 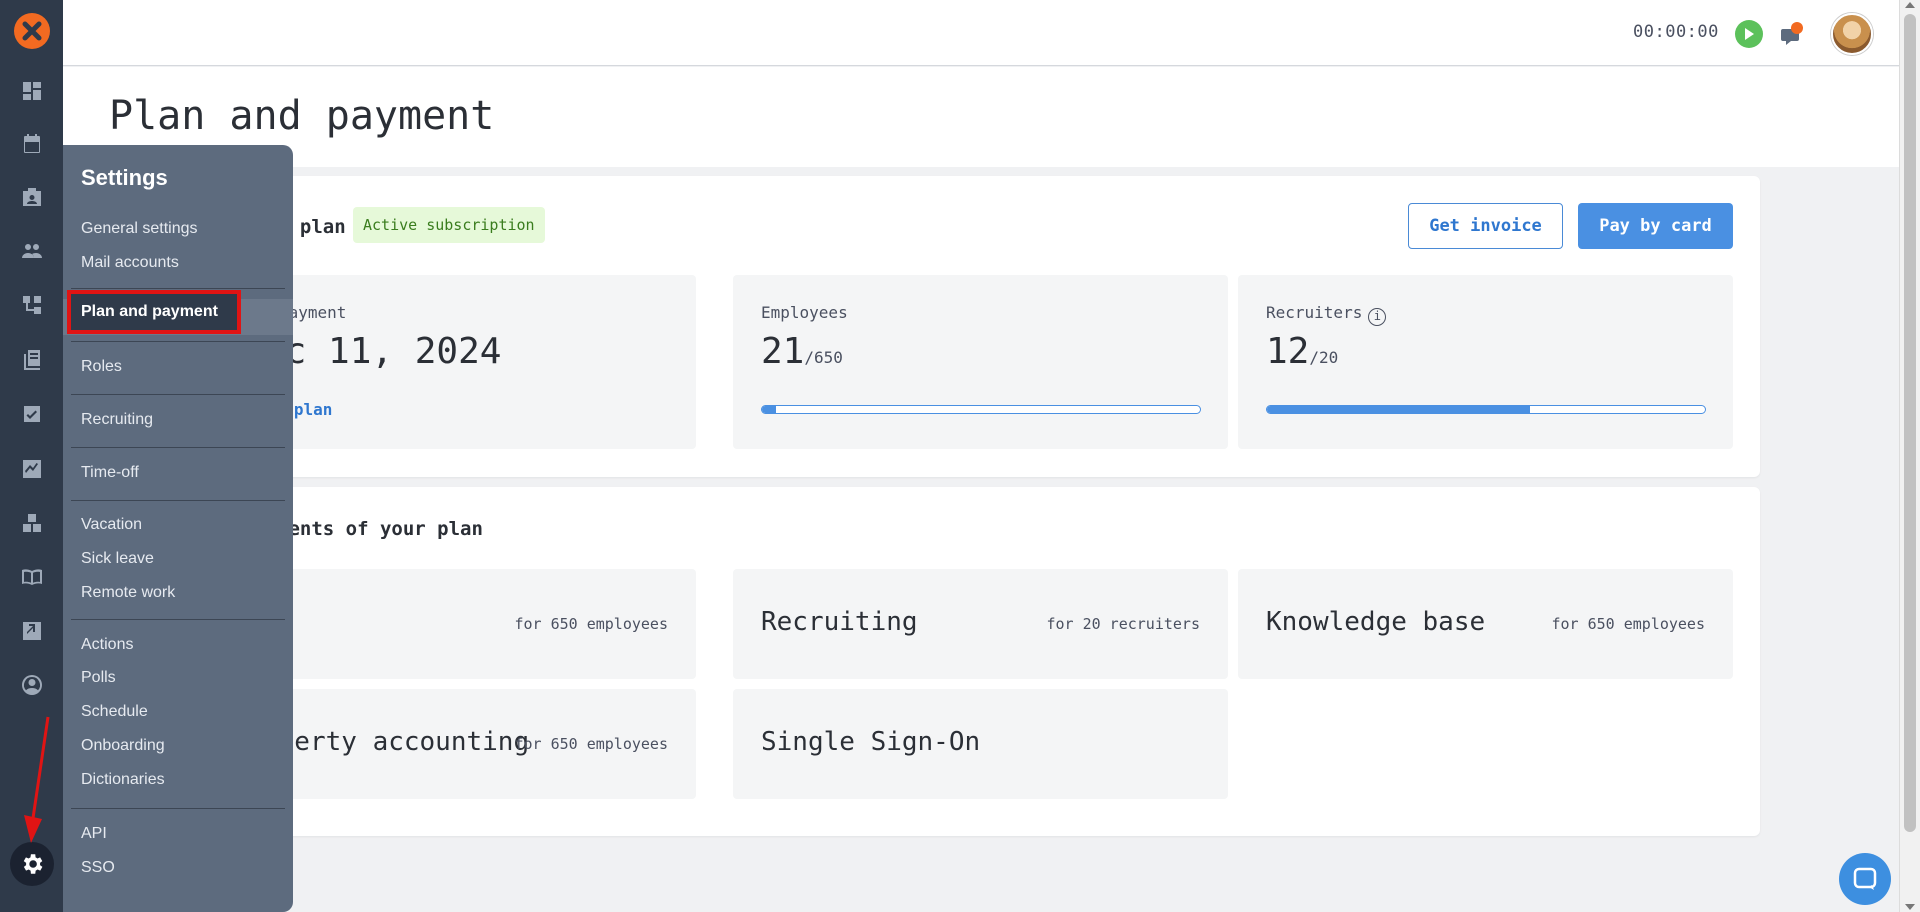 I want to click on calendar-icon, so click(x=32, y=144).